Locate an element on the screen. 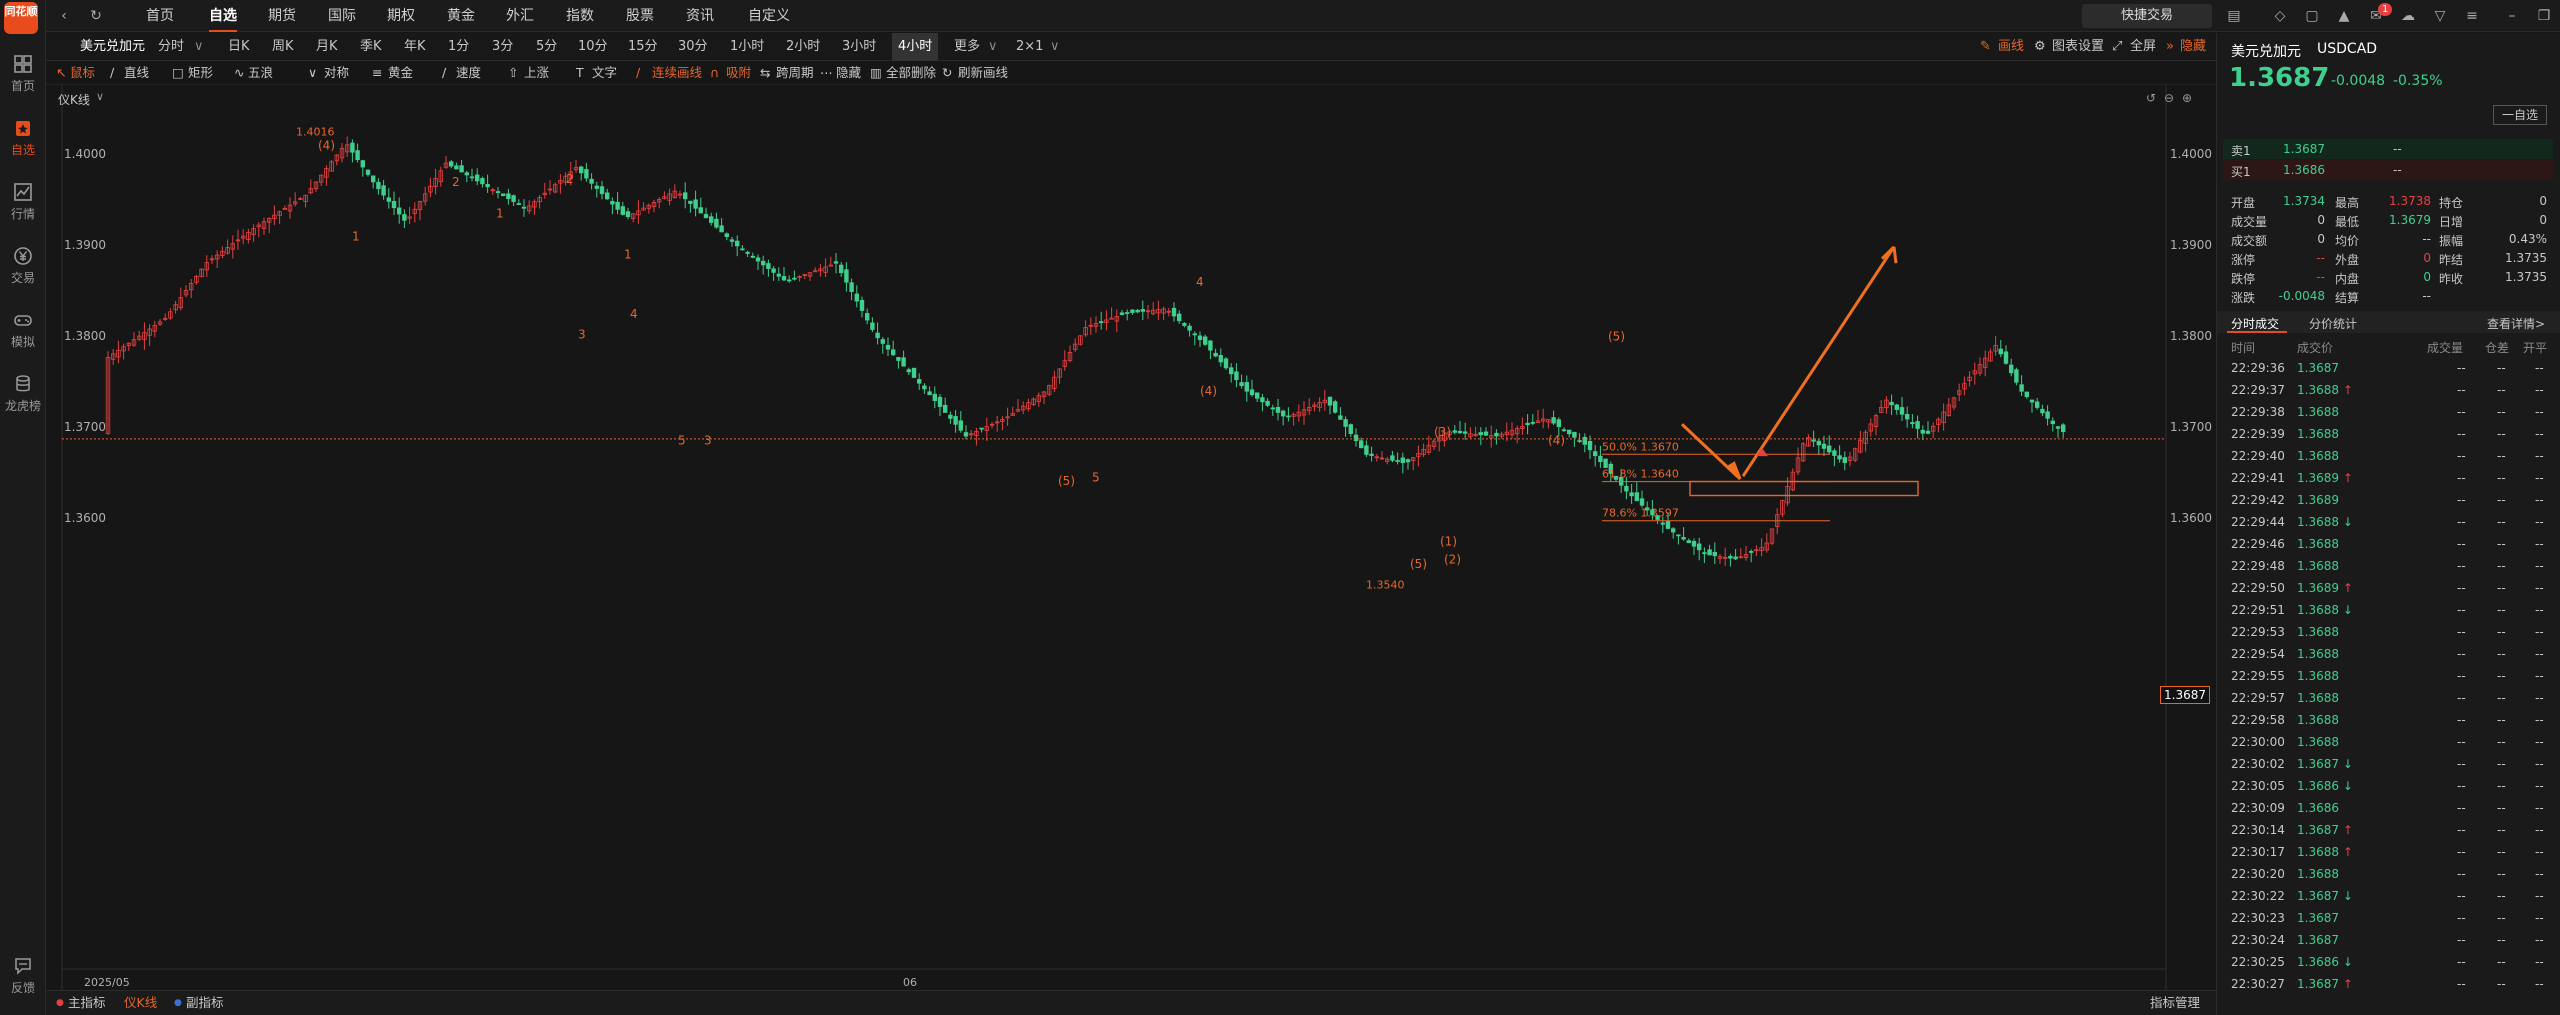 This screenshot has width=2560, height=1015. quick-trade-button: 快捷交易 is located at coordinates (2147, 16).